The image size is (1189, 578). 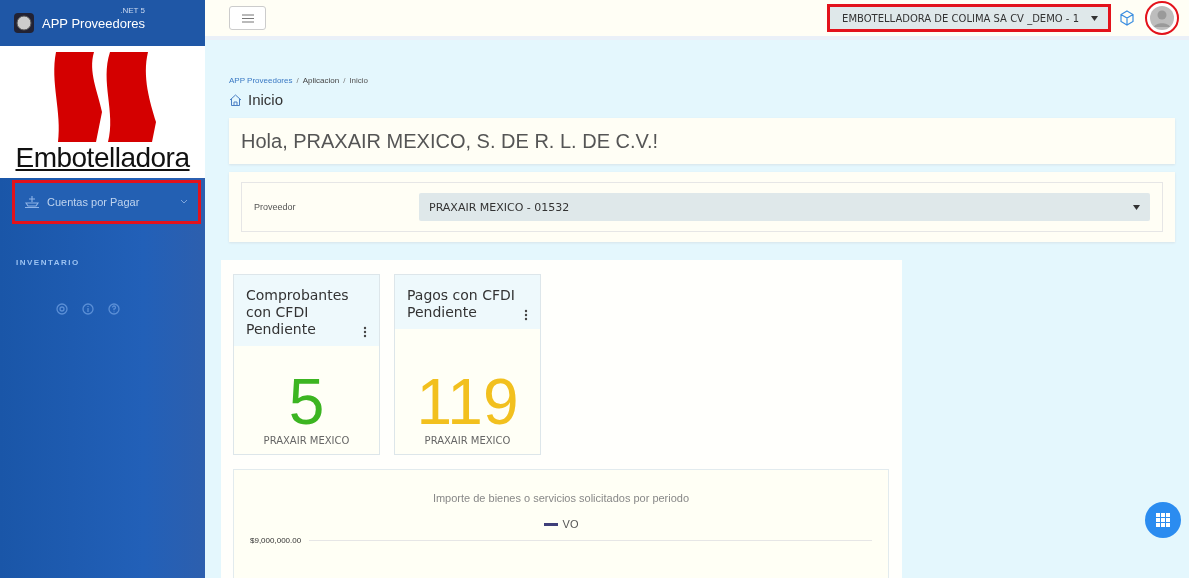 I want to click on version-label: .NET 5, so click(x=132, y=10).